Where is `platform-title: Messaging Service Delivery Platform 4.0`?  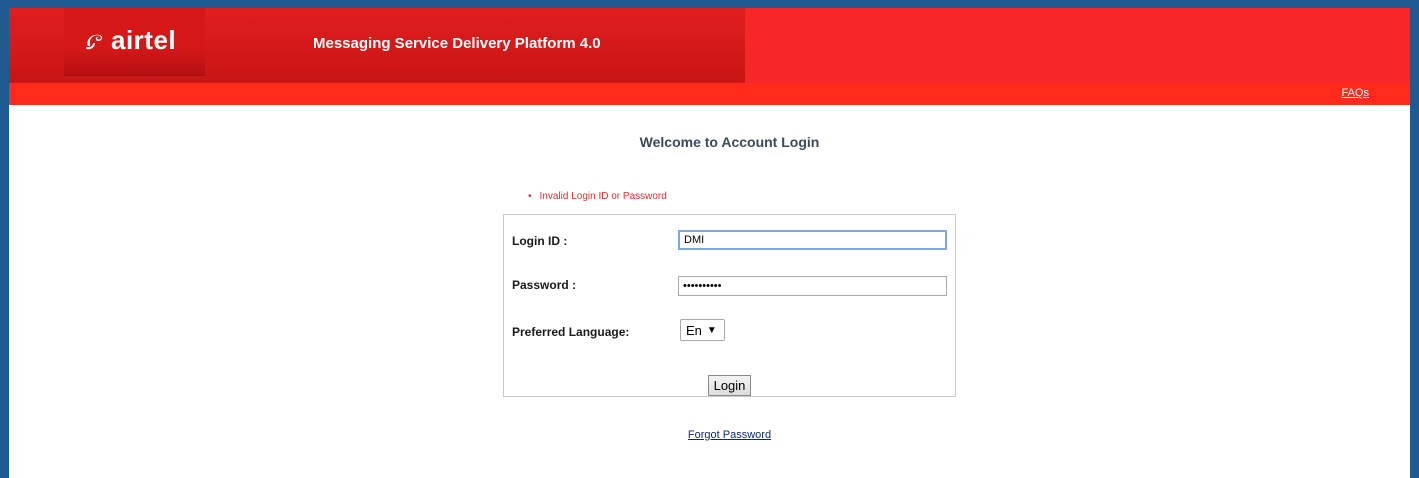 platform-title: Messaging Service Delivery Platform 4.0 is located at coordinates (457, 43).